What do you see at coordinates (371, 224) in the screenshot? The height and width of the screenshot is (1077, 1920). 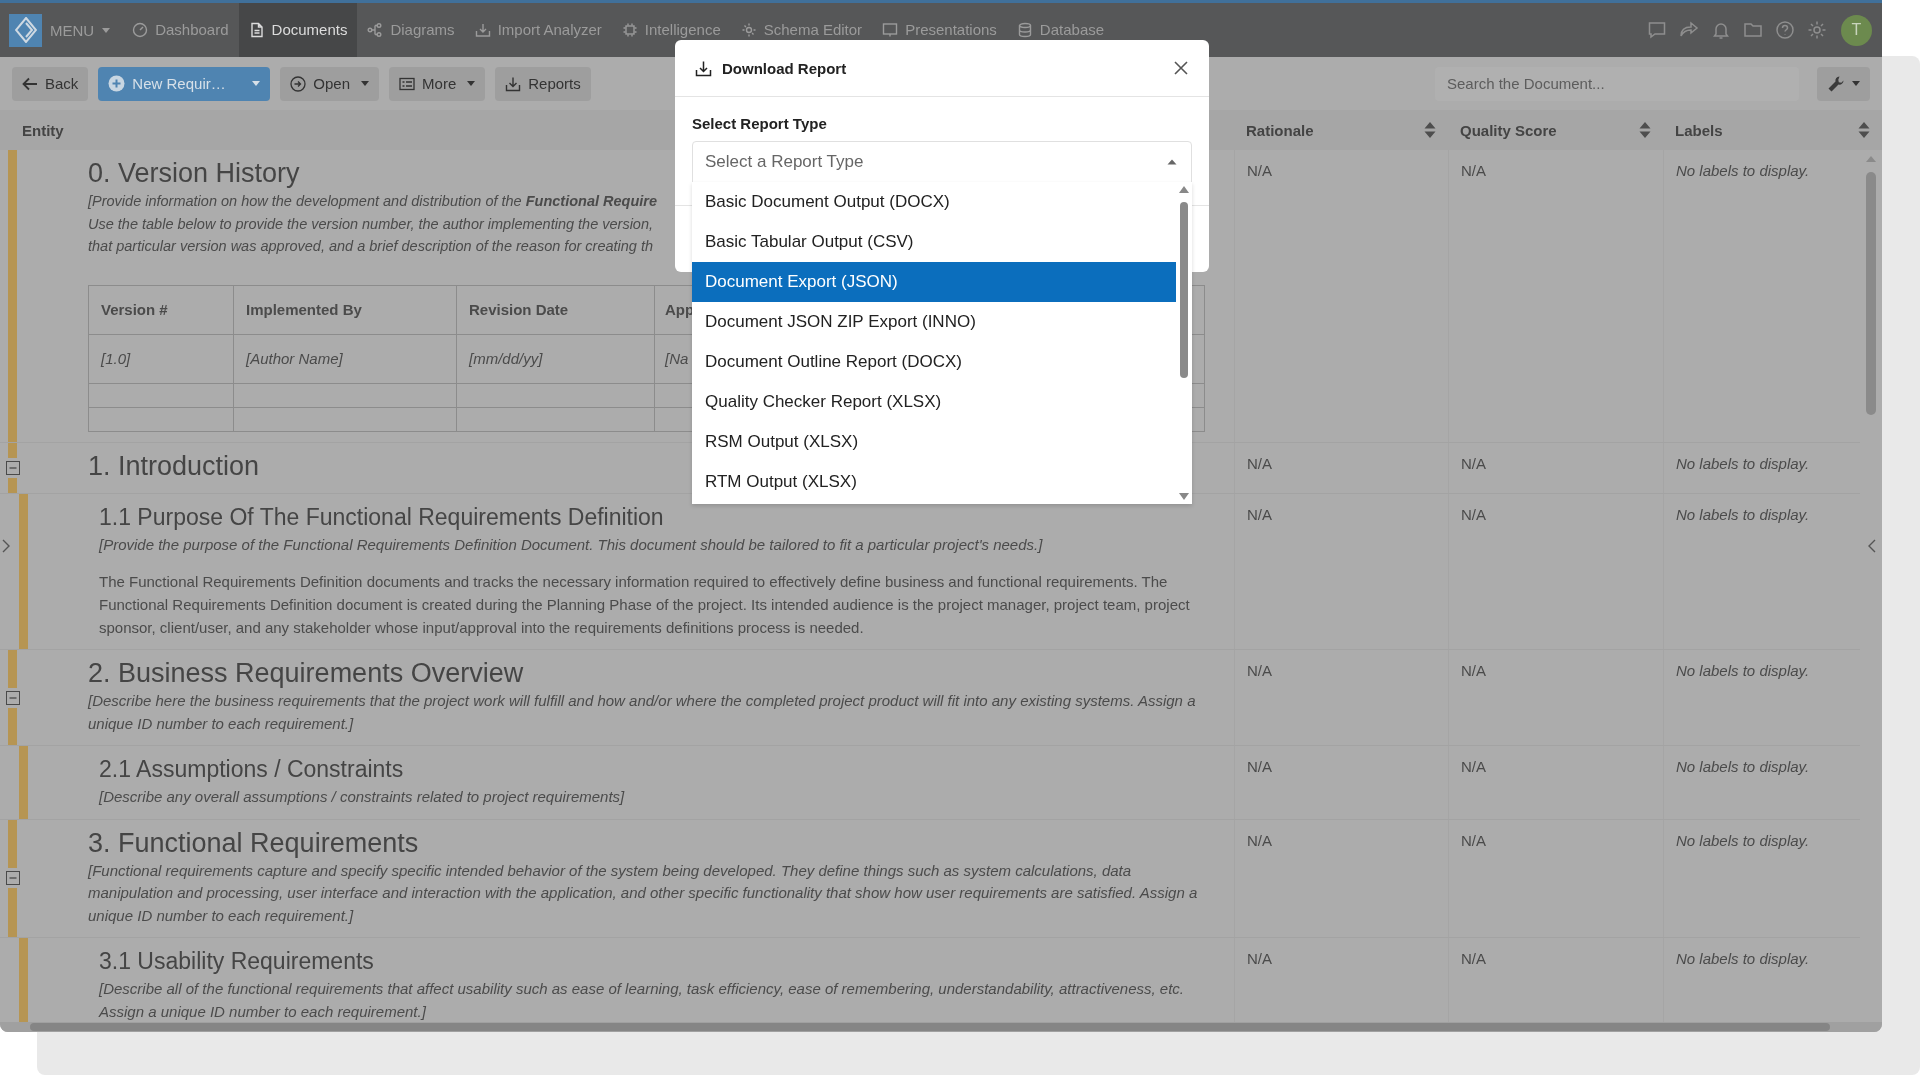 I see `section-description: Use the table below to provide the version number, the author implementing the version,` at bounding box center [371, 224].